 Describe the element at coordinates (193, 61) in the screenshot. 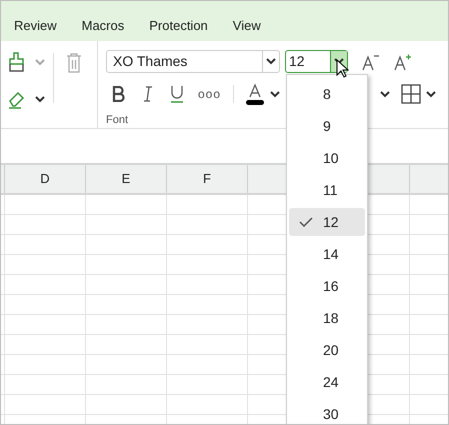

I see `font-family-field: XO Thames` at that location.